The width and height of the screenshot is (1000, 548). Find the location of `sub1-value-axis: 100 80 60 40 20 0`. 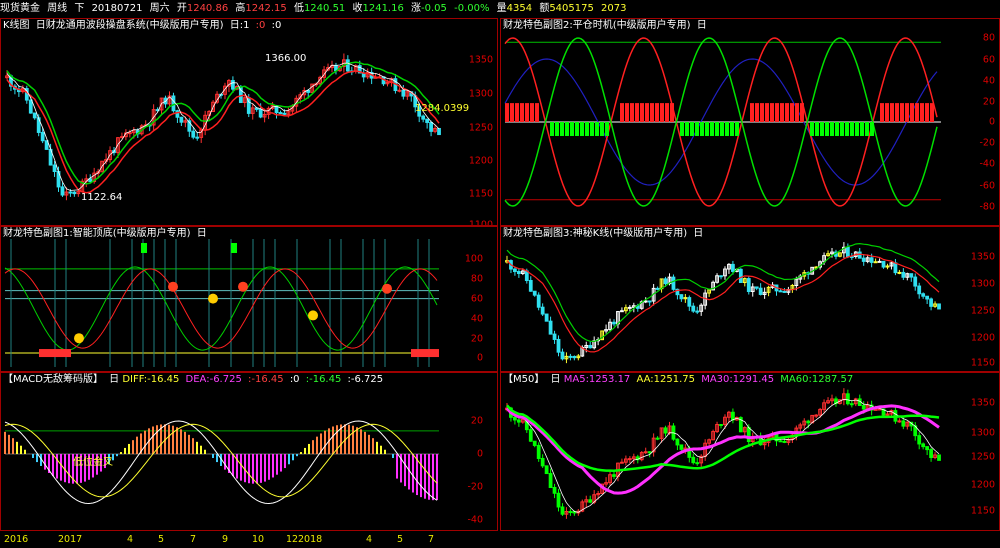

sub1-value-axis: 100 80 60 40 20 0 is located at coordinates (467, 299).